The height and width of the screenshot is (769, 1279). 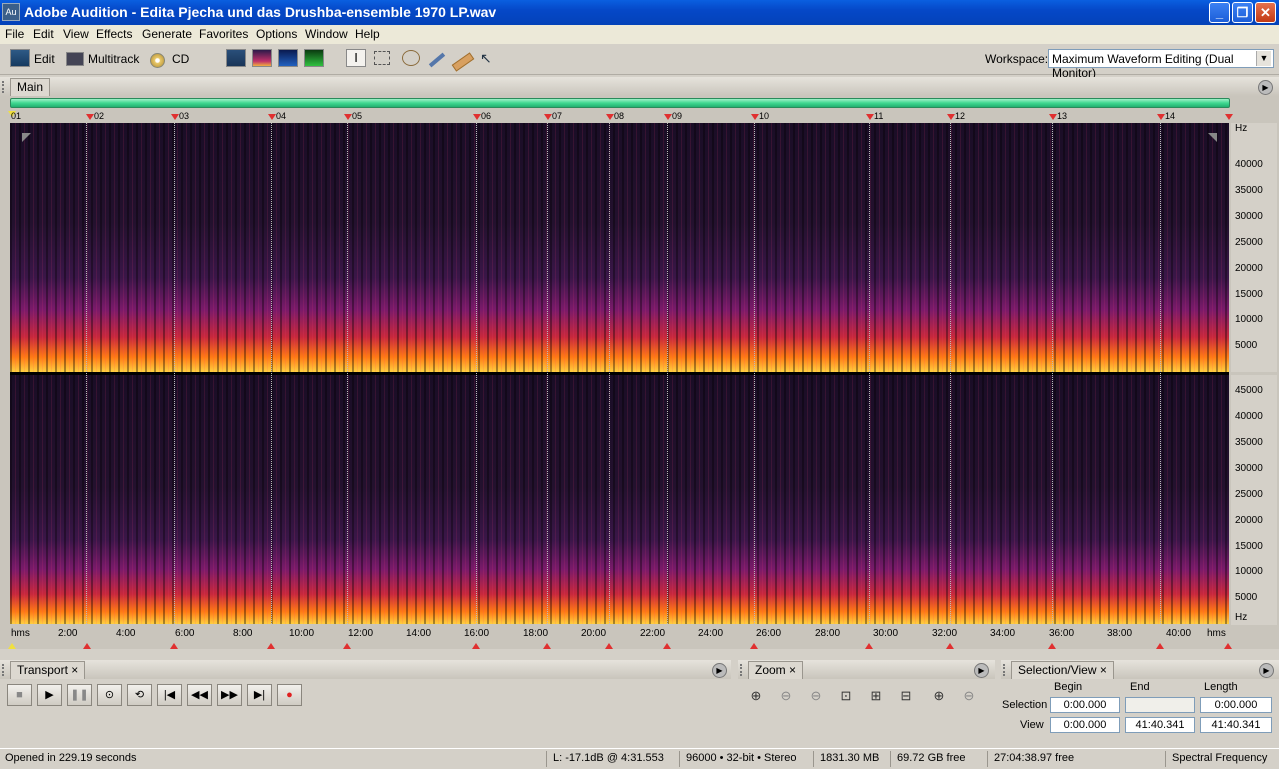 I want to click on playhead-marker-icon, so click(x=12, y=646).